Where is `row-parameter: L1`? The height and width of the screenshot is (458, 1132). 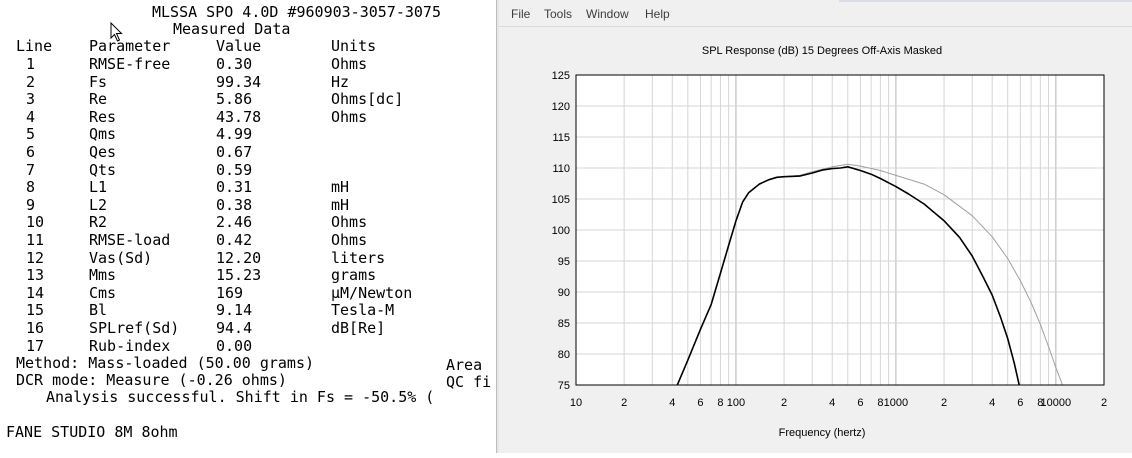 row-parameter: L1 is located at coordinates (98, 187).